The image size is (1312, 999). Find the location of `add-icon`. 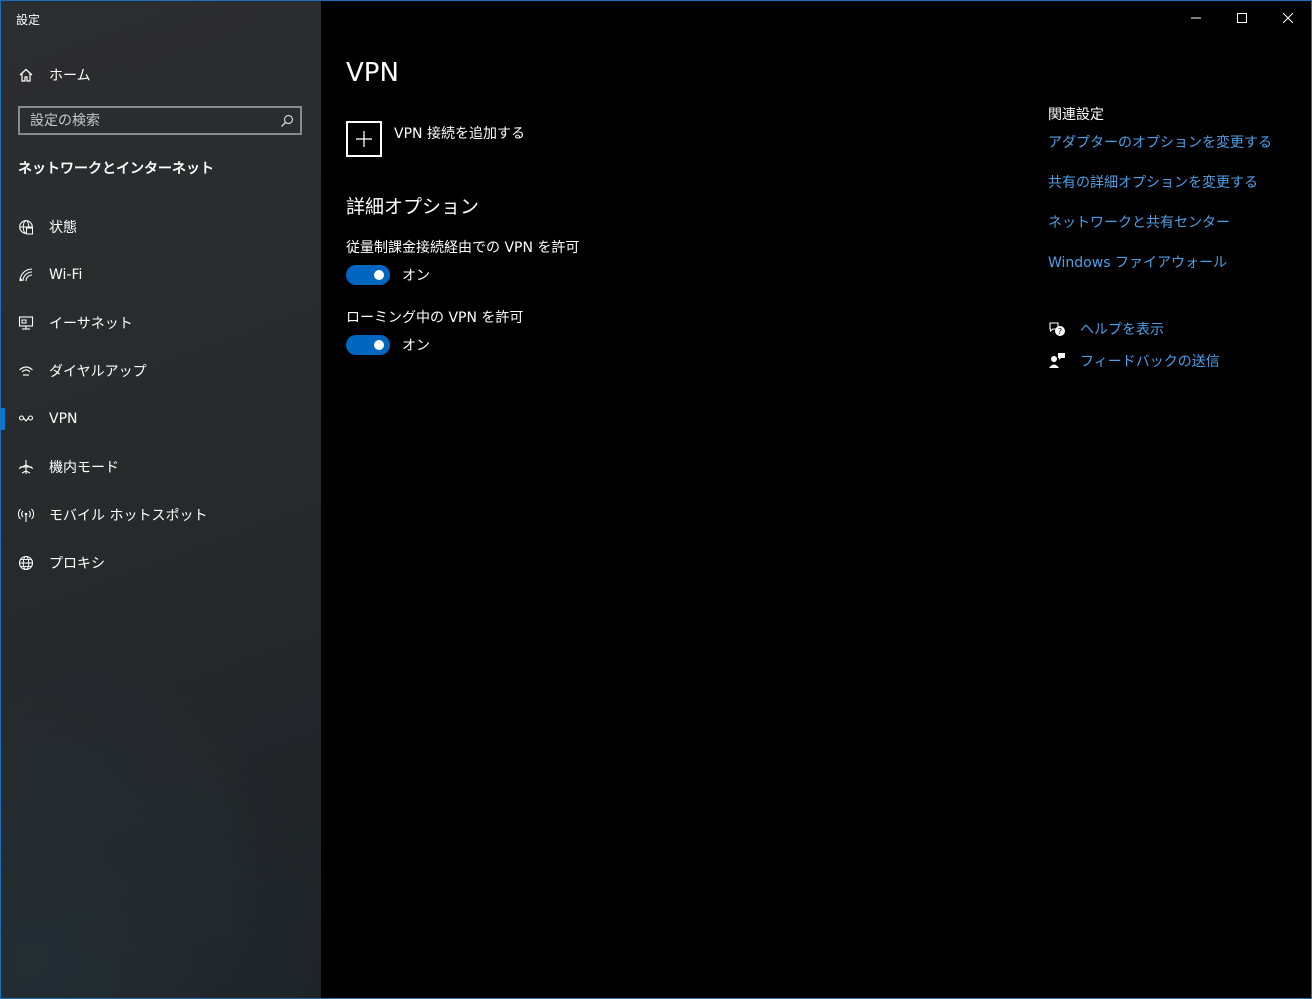

add-icon is located at coordinates (364, 139).